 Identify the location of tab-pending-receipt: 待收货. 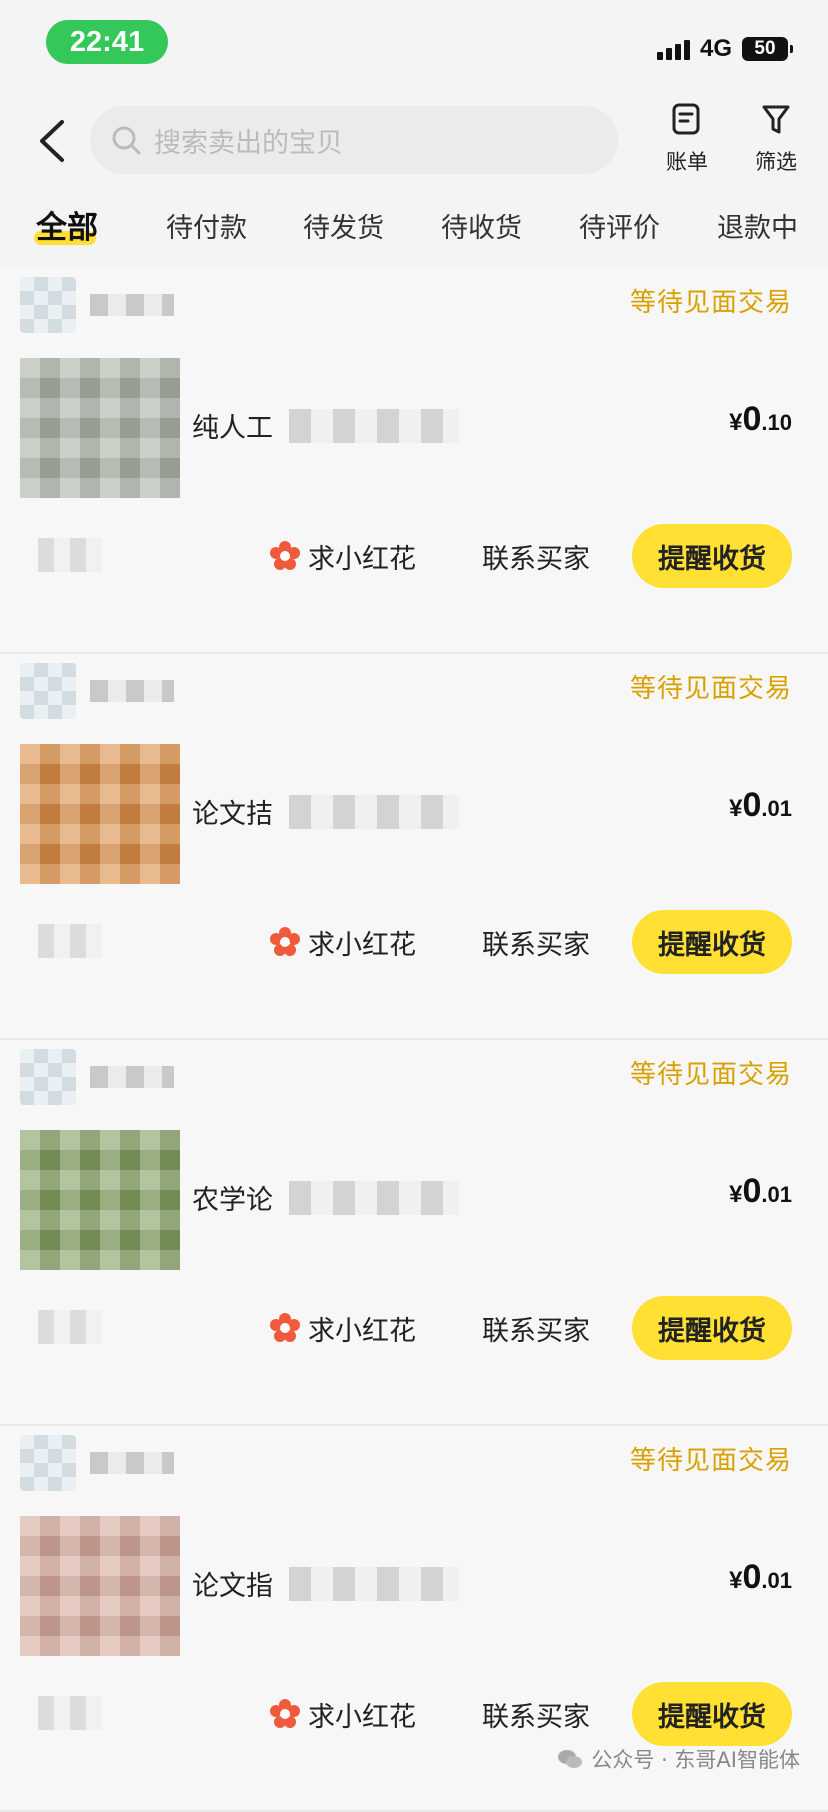
(481, 225).